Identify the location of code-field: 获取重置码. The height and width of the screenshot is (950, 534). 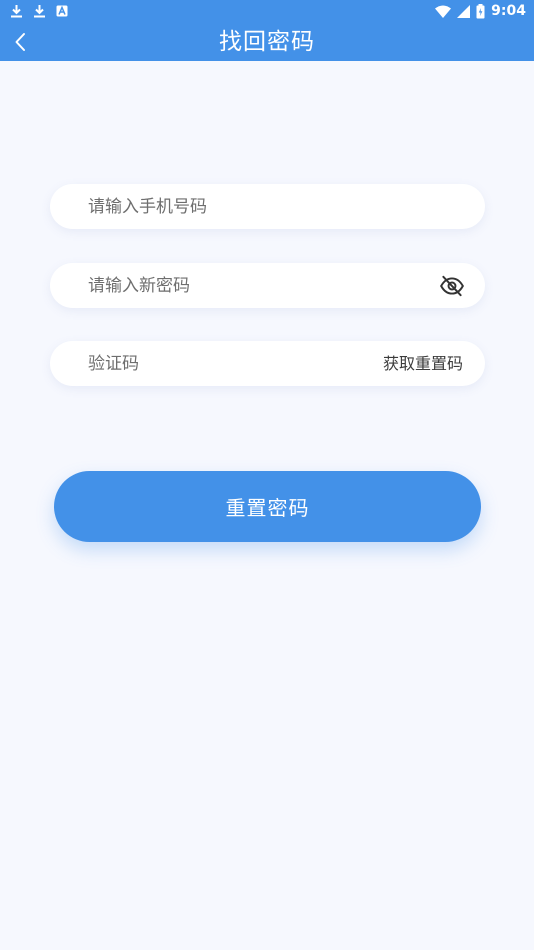
(267, 363).